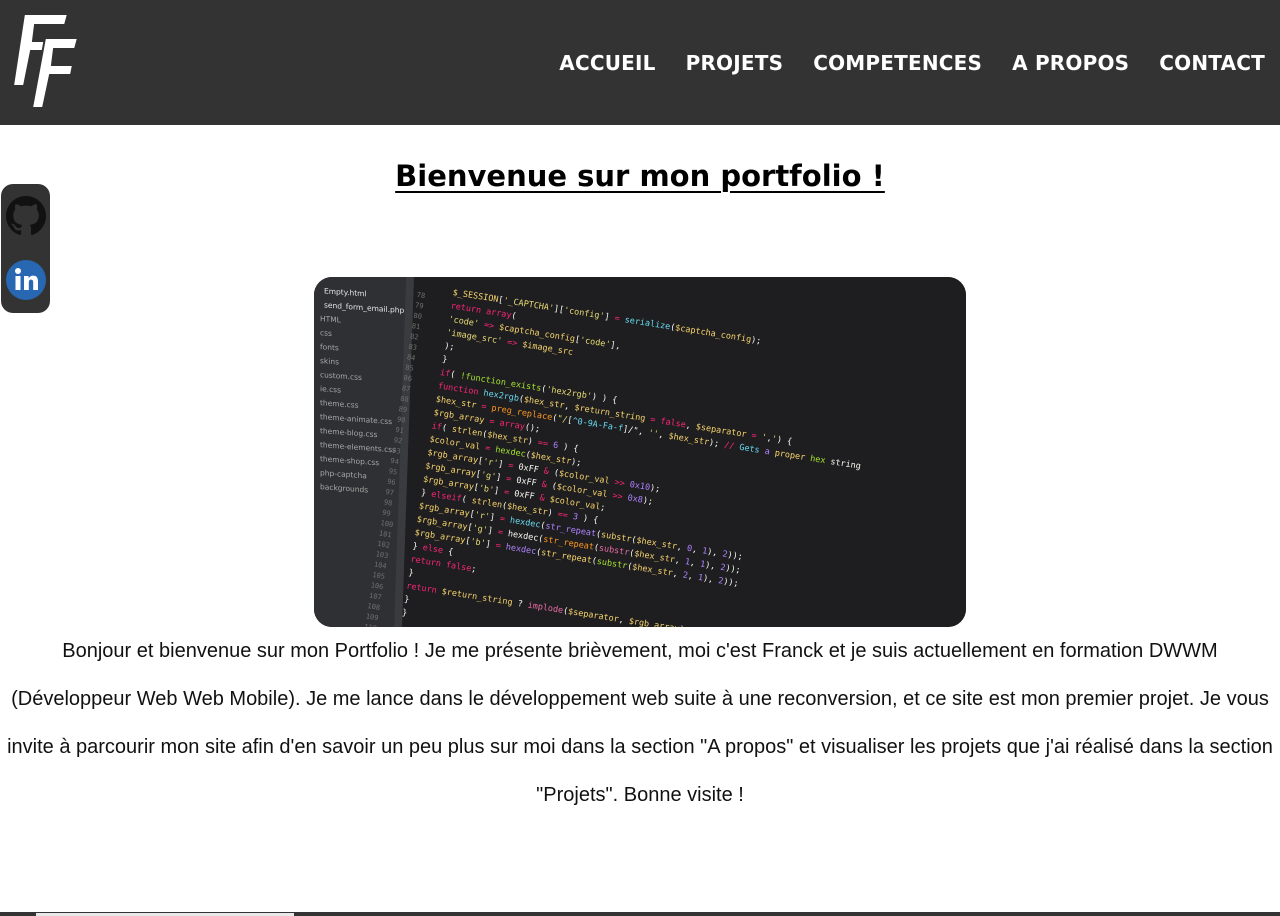  I want to click on nav-contact: CONTACT, so click(1212, 63).